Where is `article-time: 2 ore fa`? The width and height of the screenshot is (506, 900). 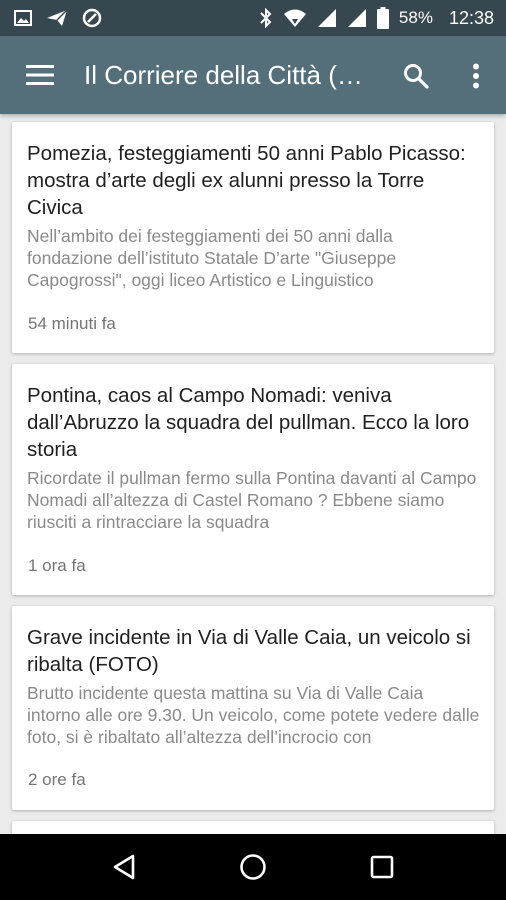
article-time: 2 ore fa is located at coordinates (57, 779).